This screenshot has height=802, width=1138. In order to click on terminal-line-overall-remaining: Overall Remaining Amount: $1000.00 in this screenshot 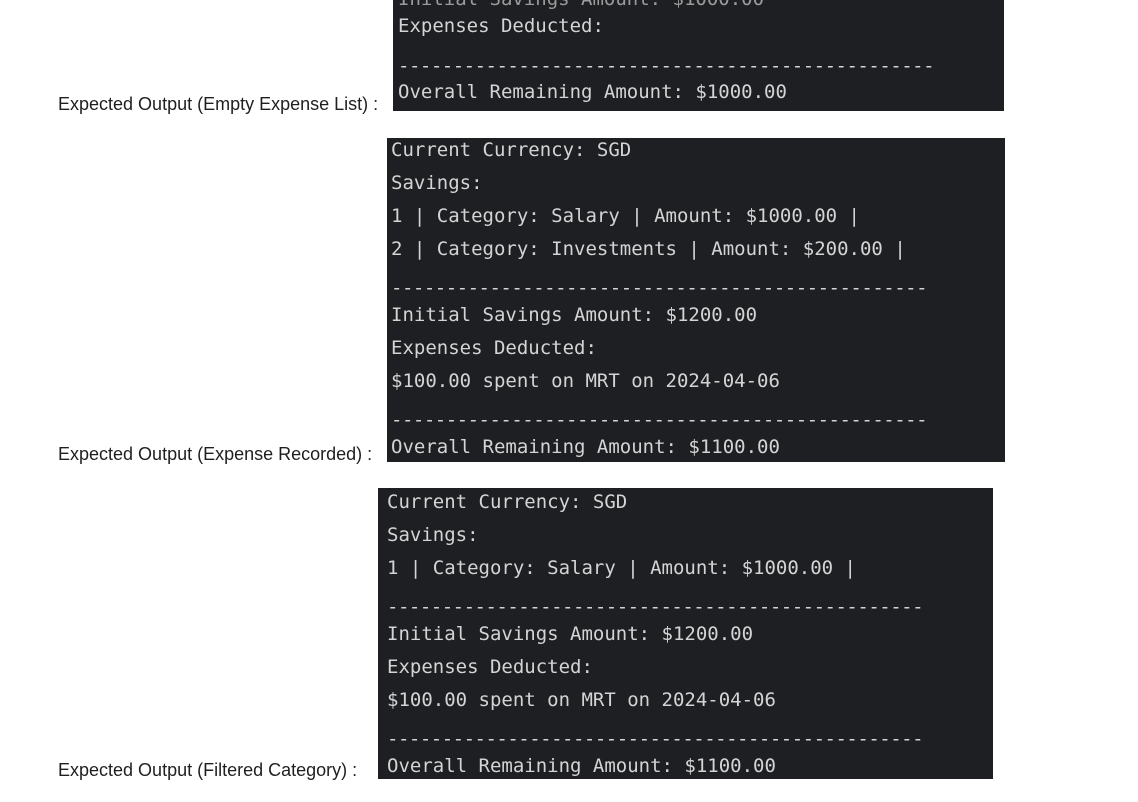, I will do `click(592, 92)`.